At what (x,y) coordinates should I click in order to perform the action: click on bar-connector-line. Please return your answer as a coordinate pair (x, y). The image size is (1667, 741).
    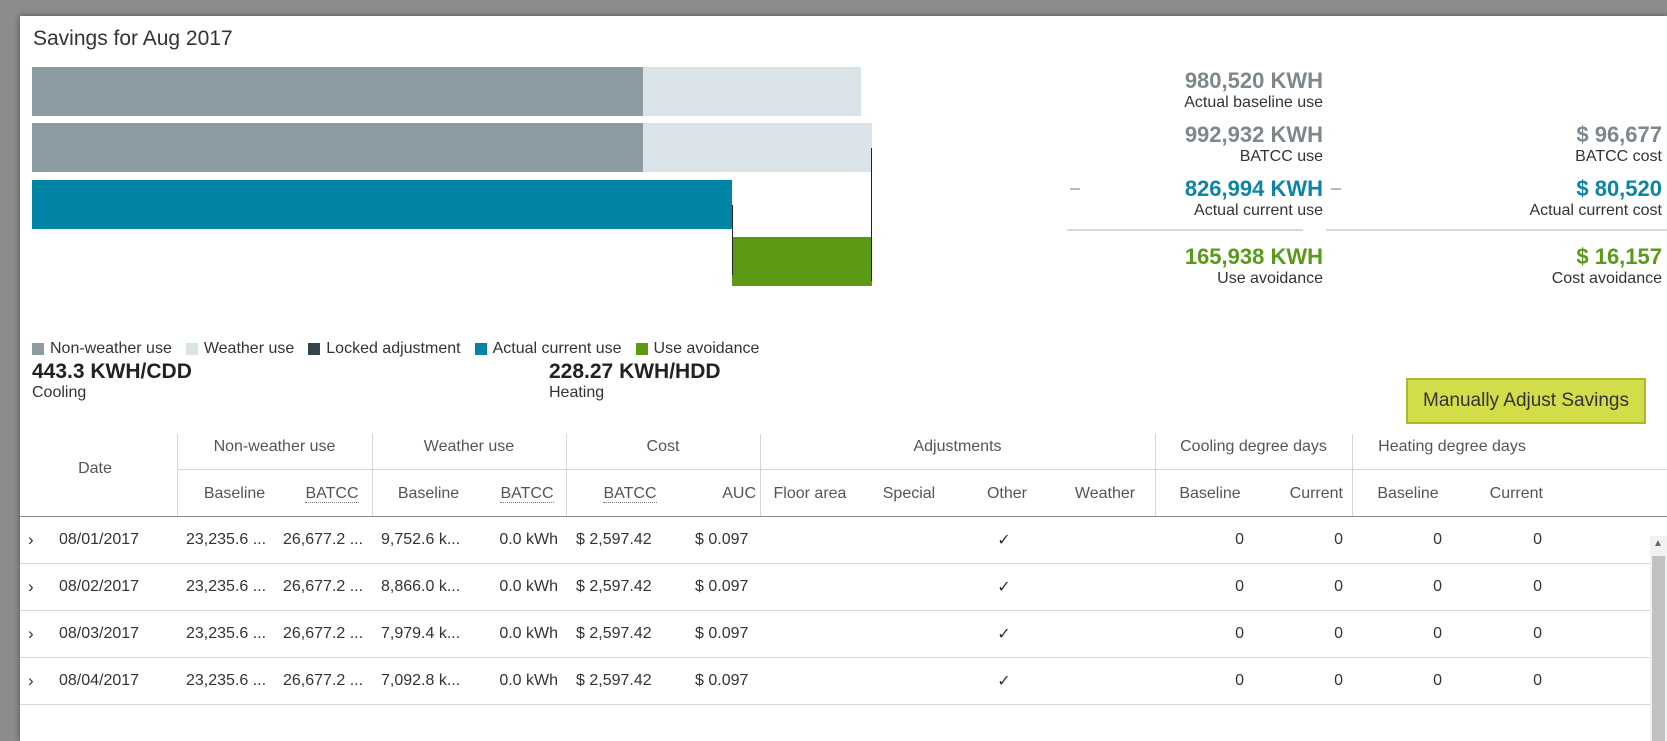
    Looking at the image, I should click on (732, 240).